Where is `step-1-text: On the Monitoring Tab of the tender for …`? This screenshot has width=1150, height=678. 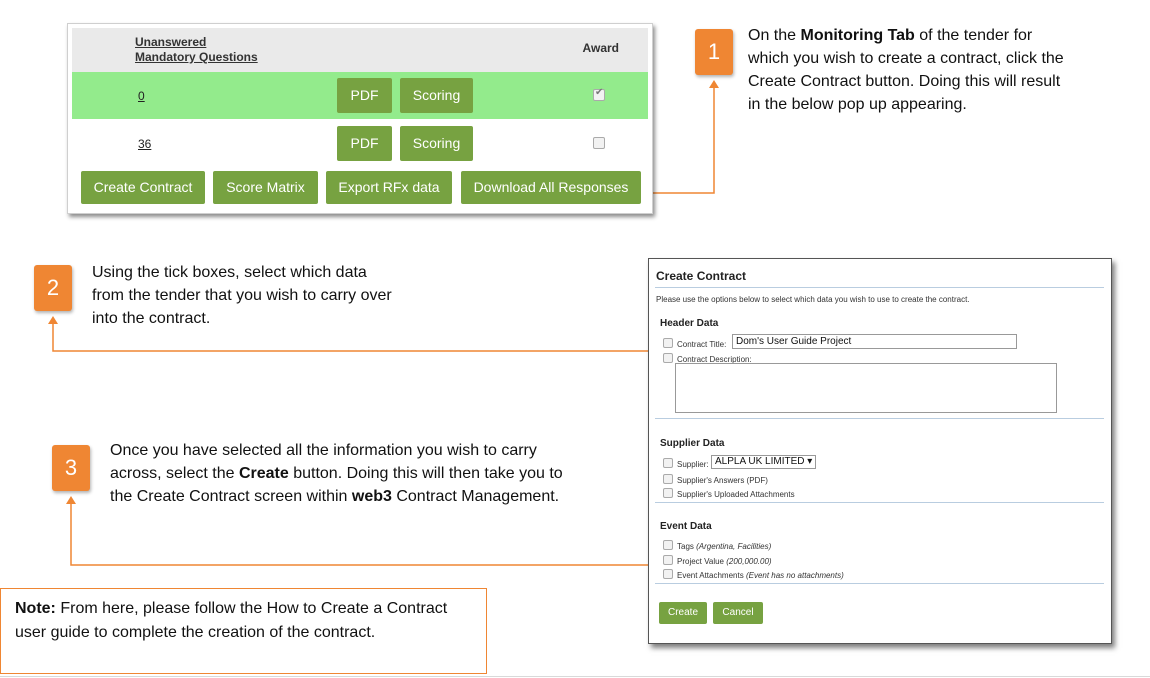
step-1-text: On the Monitoring Tab of the tender for … is located at coordinates (906, 70).